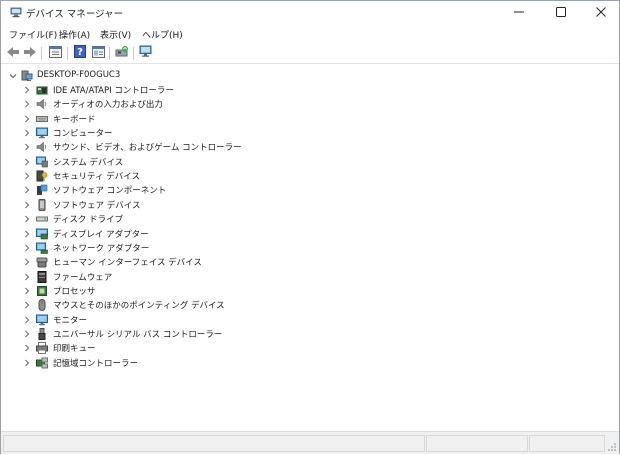 Image resolution: width=620 pixels, height=455 pixels. I want to click on device-category-label: ソフトウェア コンポーネント, so click(110, 191).